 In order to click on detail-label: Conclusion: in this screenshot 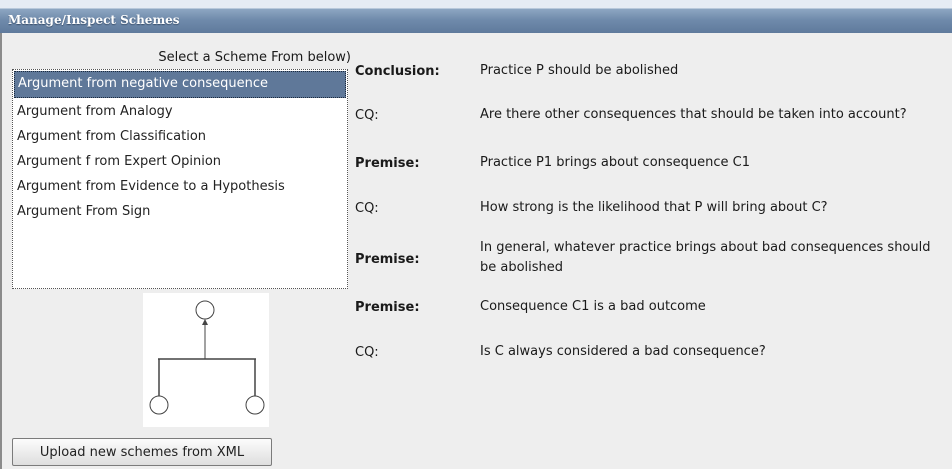, I will do `click(397, 71)`.